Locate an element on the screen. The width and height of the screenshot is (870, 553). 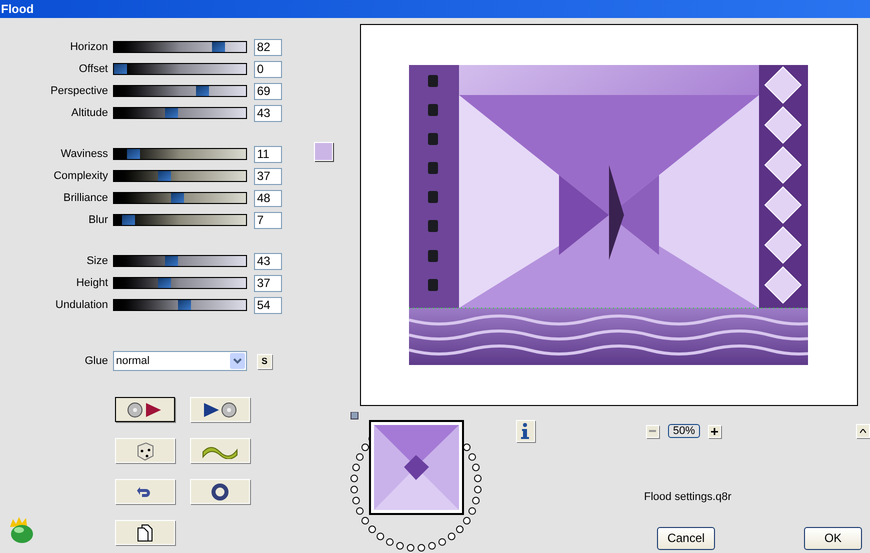
info-button is located at coordinates (525, 431).